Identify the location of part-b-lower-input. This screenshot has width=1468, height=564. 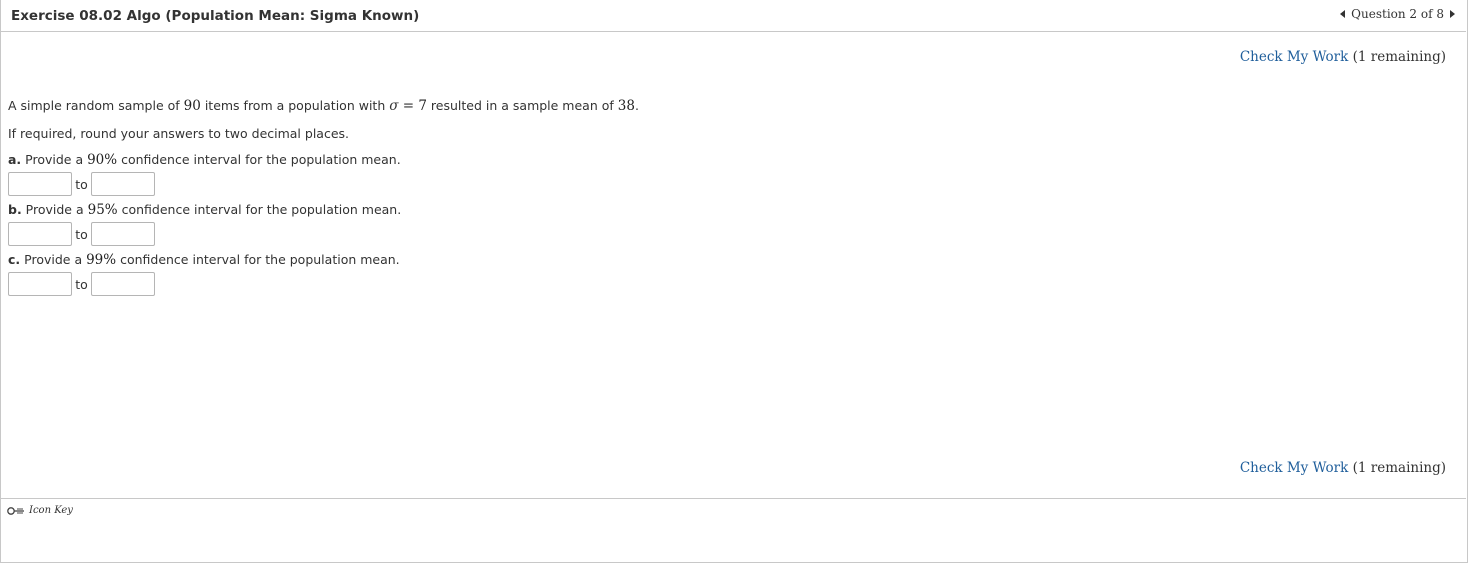
(40, 234).